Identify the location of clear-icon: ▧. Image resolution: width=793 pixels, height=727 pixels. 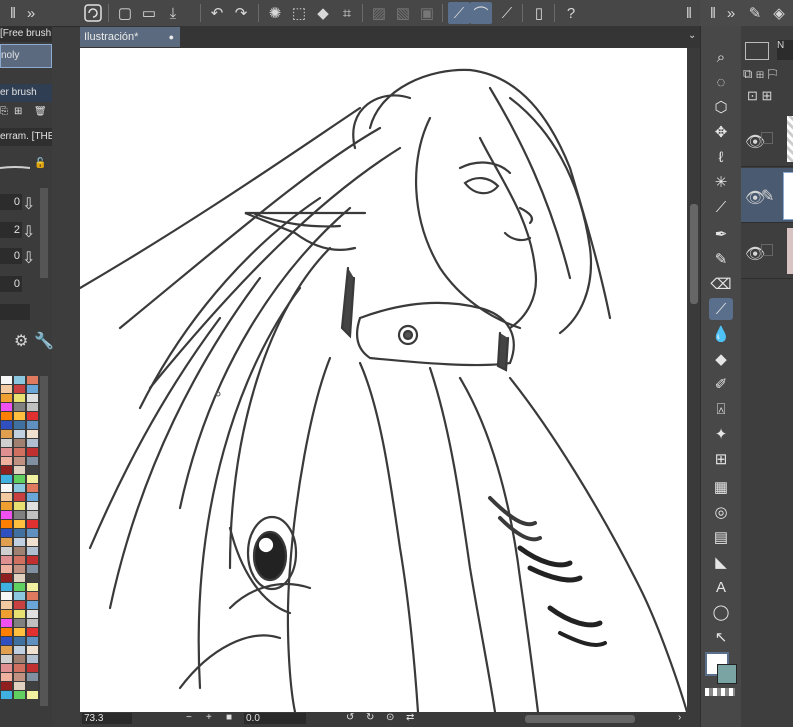
(403, 13).